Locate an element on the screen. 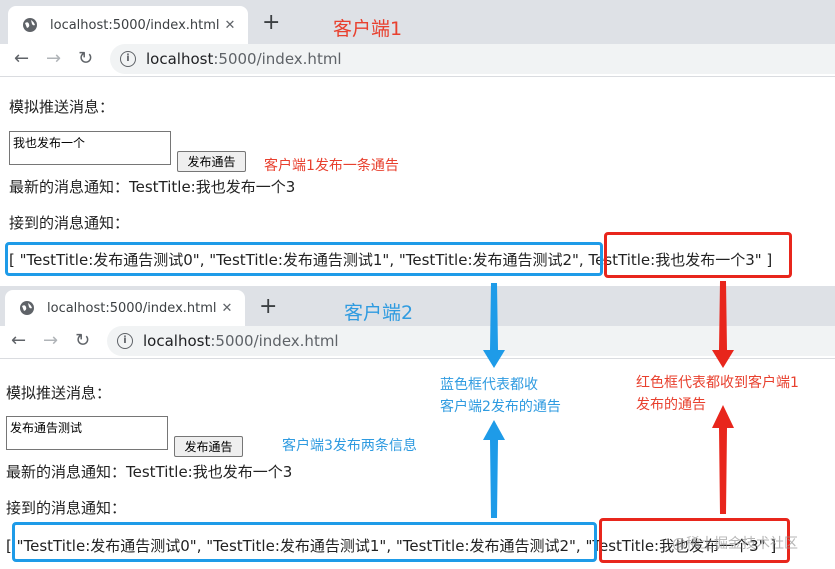 This screenshot has width=835, height=569. blue-arrow-up is located at coordinates (494, 469).